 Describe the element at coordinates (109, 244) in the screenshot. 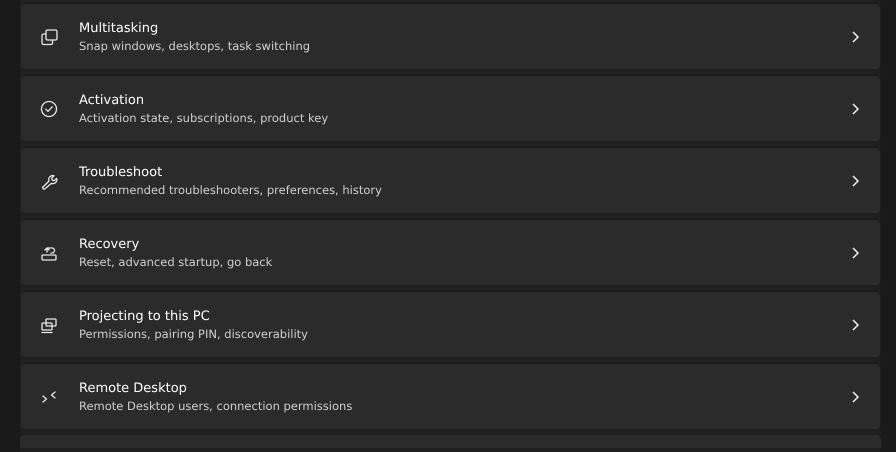

I see `item-title: Recovery` at that location.